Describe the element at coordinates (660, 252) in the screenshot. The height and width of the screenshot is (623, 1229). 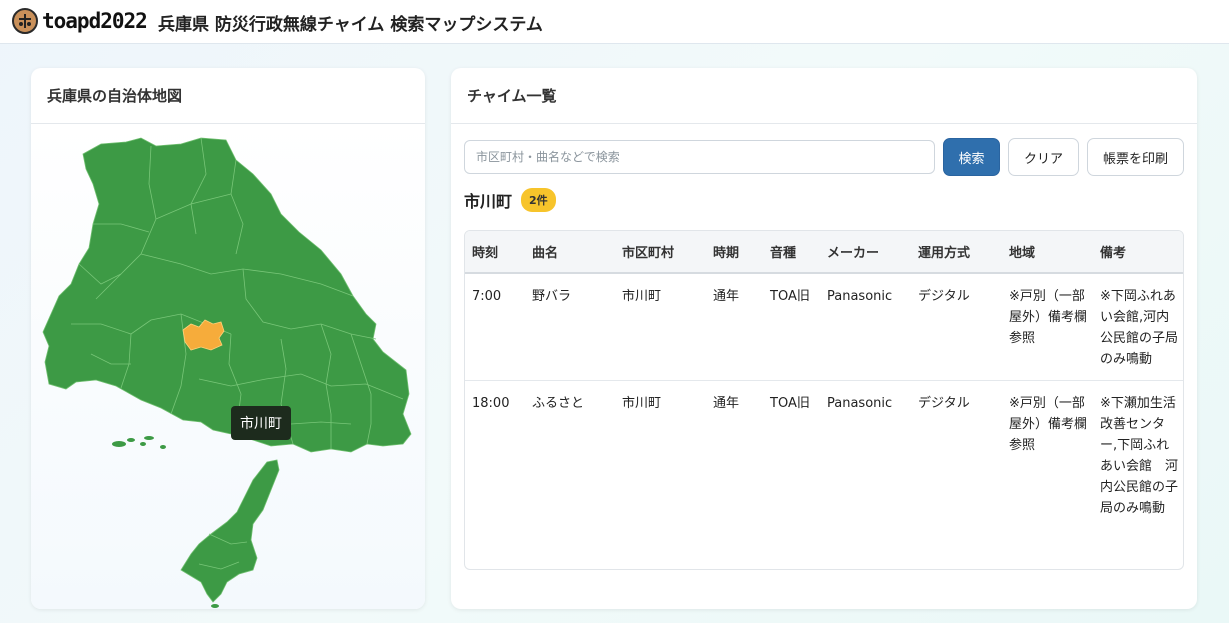
I see `column-header: 市区町村` at that location.